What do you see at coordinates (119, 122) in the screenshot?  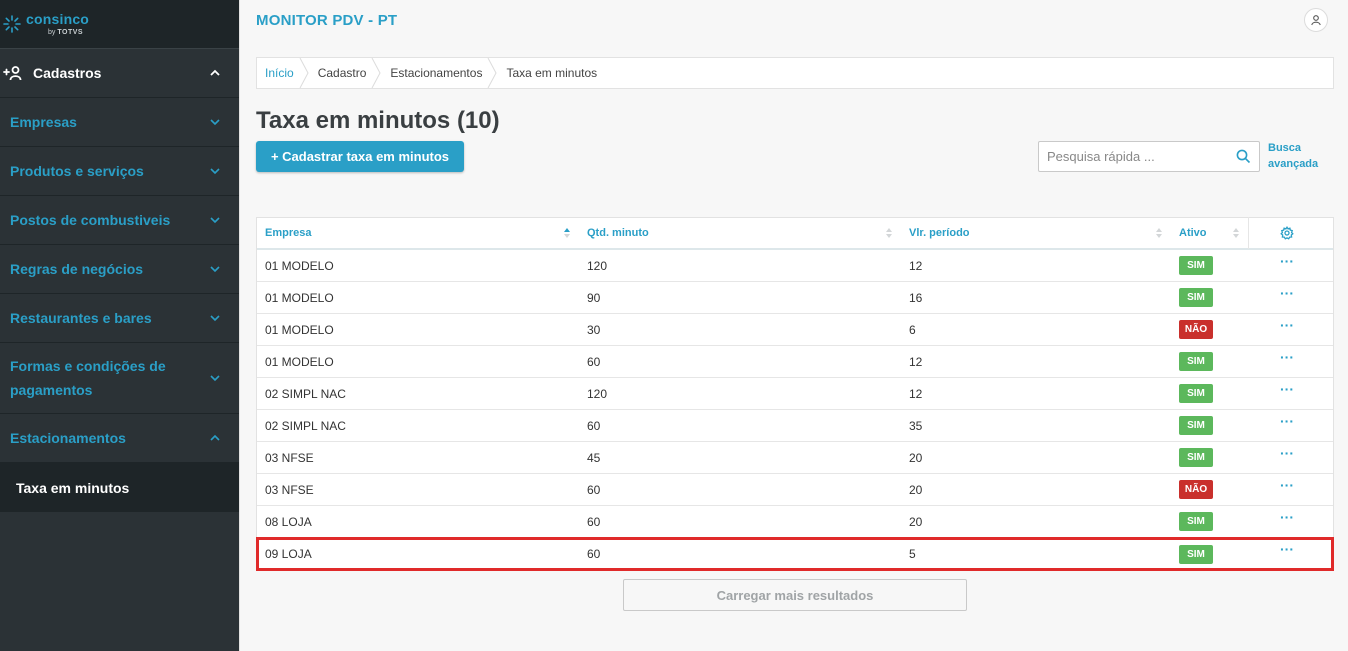 I see `sidebar-item-empresas: Empresas` at bounding box center [119, 122].